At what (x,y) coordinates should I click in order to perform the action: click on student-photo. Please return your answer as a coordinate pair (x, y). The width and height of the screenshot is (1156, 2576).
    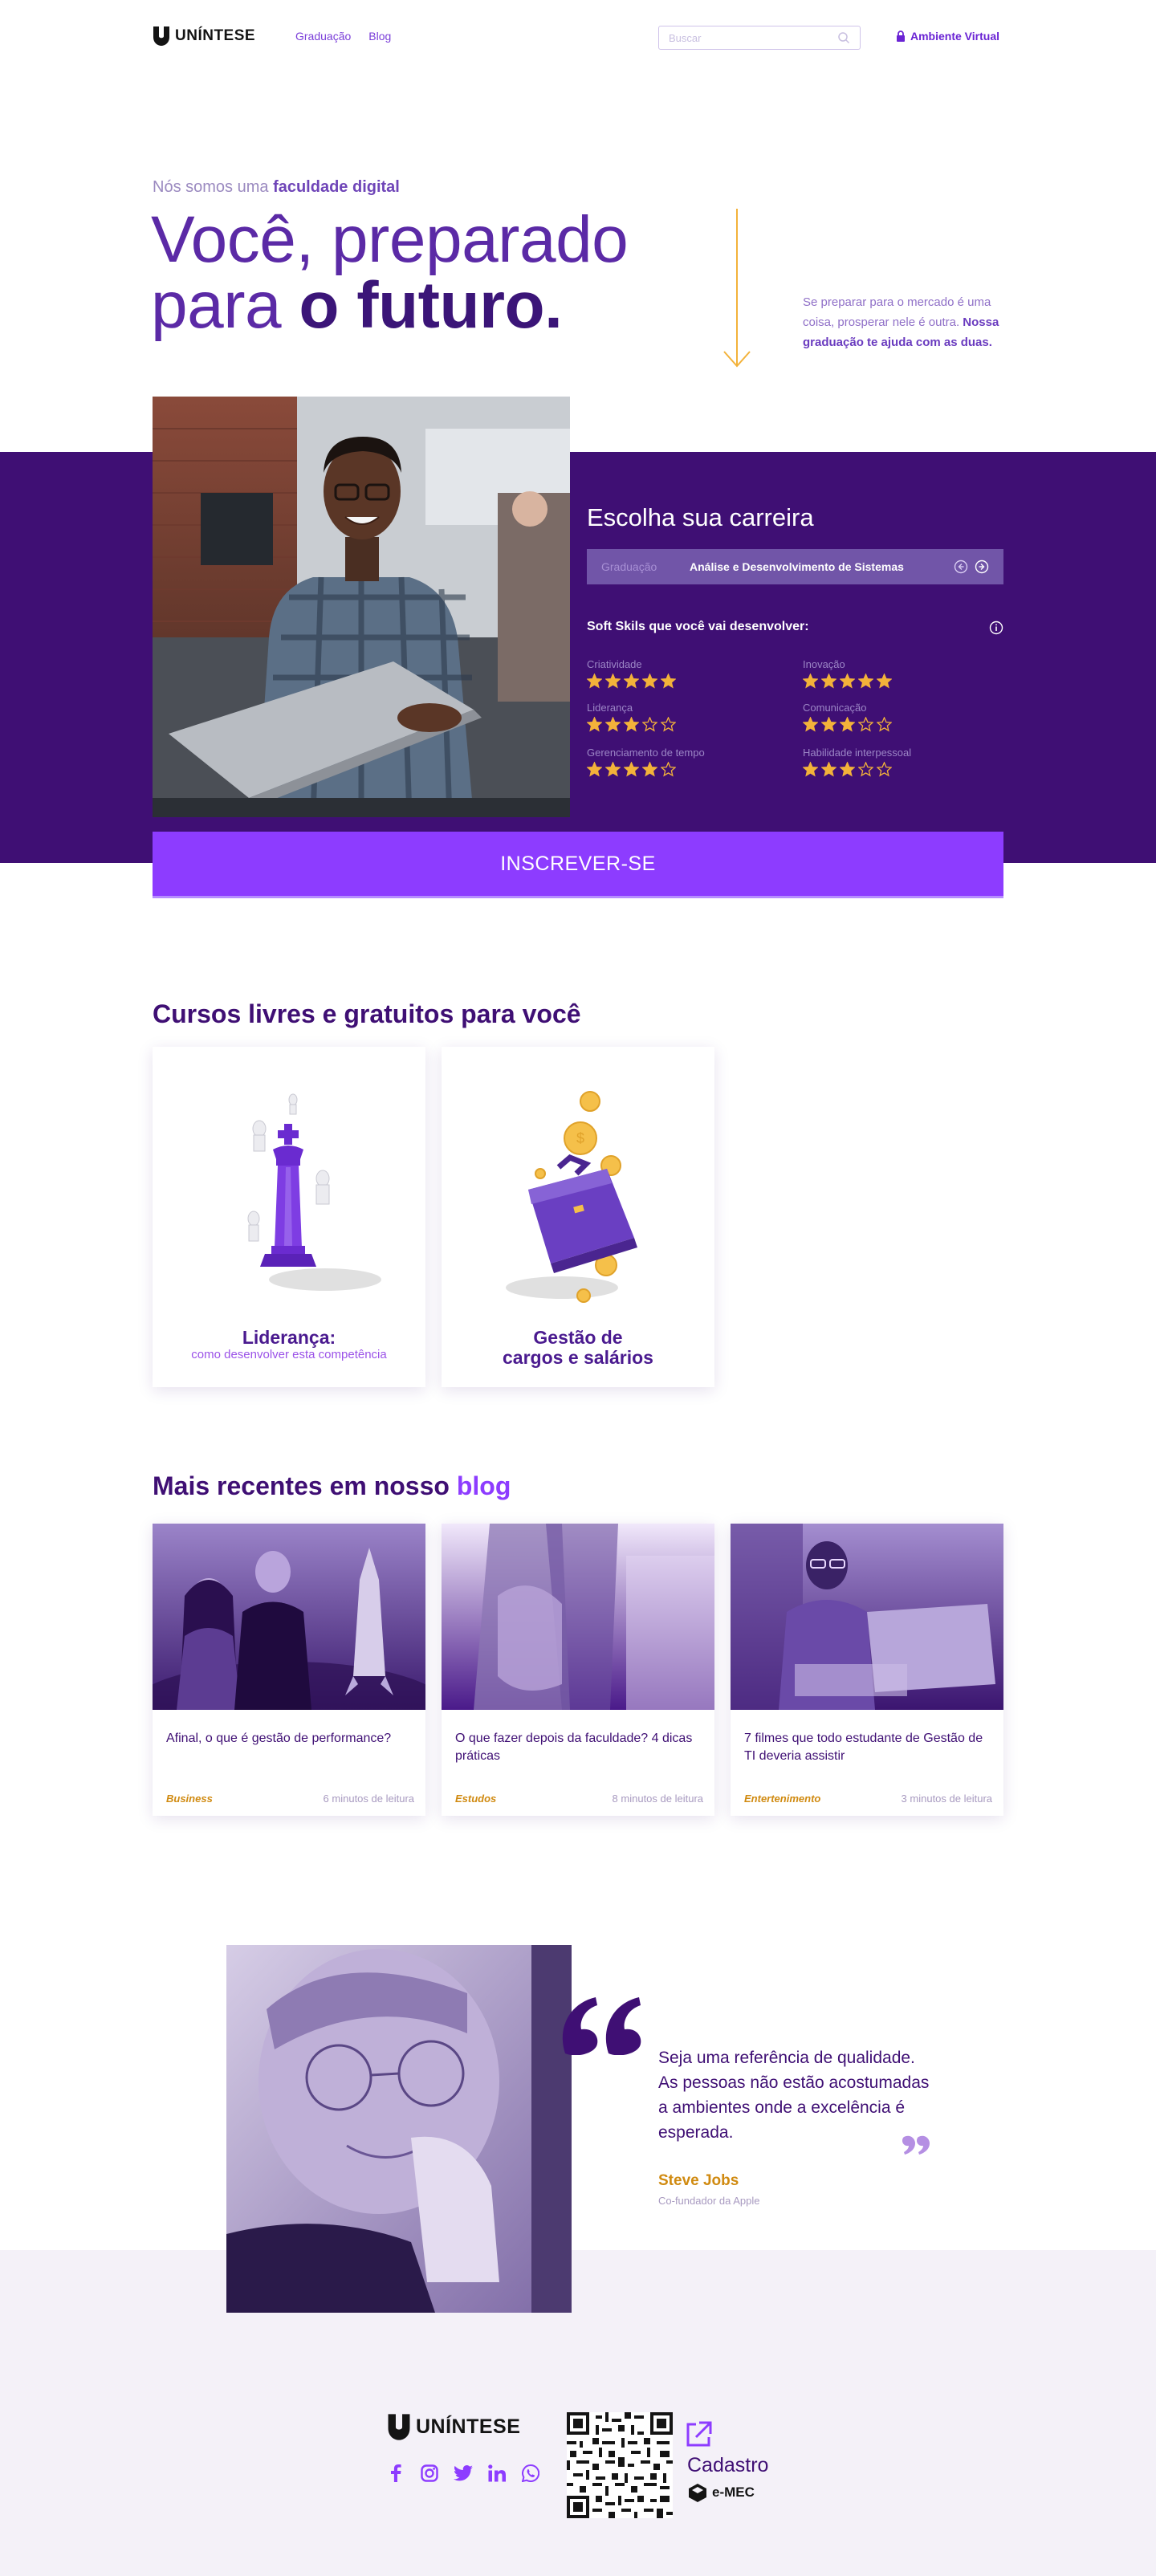
    Looking at the image, I should click on (361, 607).